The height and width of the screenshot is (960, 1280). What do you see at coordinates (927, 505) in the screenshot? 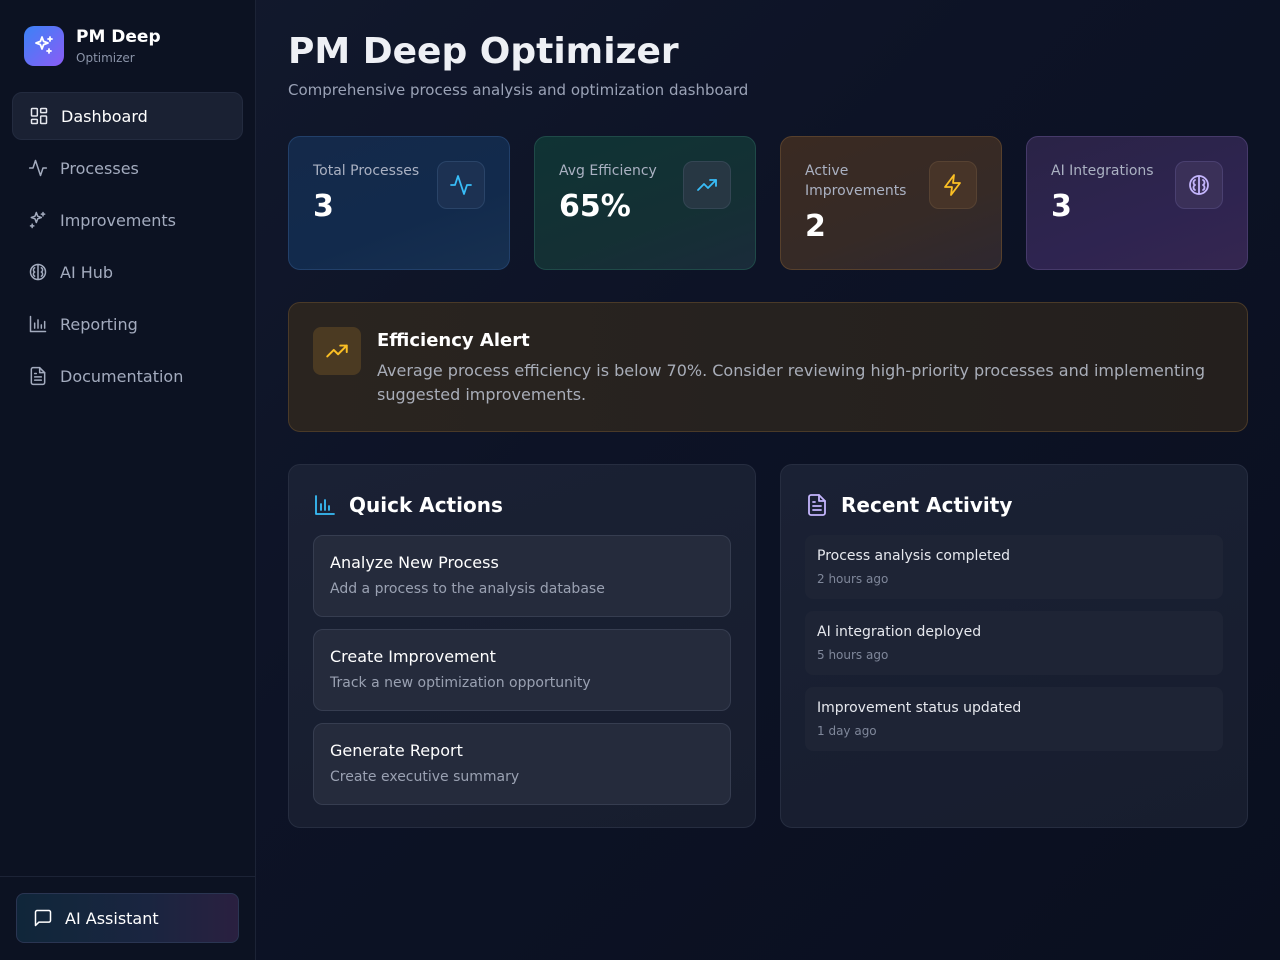
I see `panel-title: Recent Activity` at bounding box center [927, 505].